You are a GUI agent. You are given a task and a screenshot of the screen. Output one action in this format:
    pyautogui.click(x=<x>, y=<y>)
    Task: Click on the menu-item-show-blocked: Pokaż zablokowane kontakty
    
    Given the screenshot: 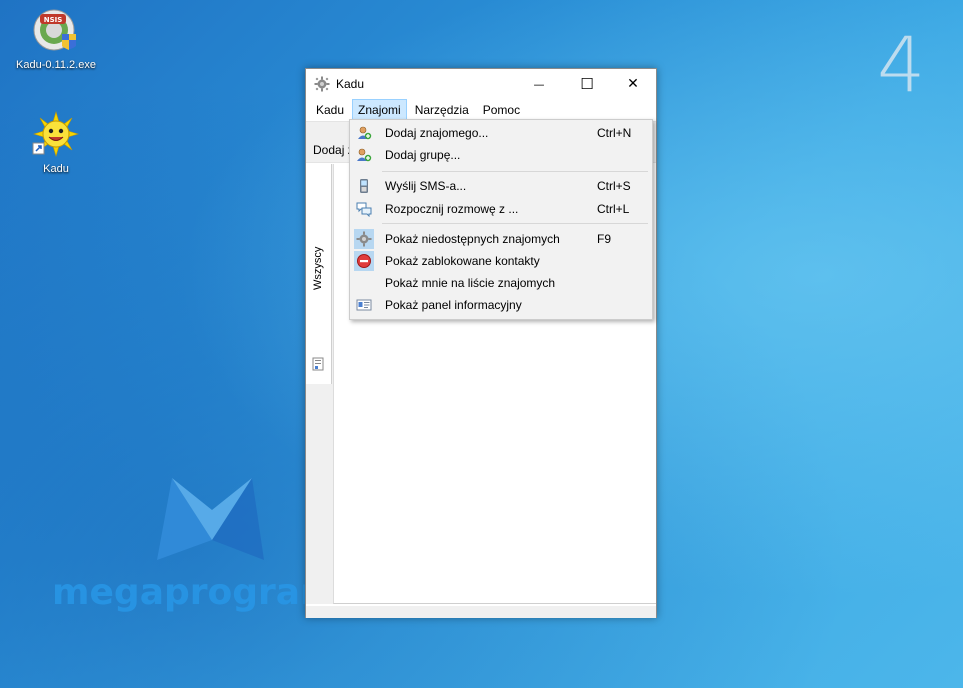 What is the action you would take?
    pyautogui.click(x=501, y=261)
    